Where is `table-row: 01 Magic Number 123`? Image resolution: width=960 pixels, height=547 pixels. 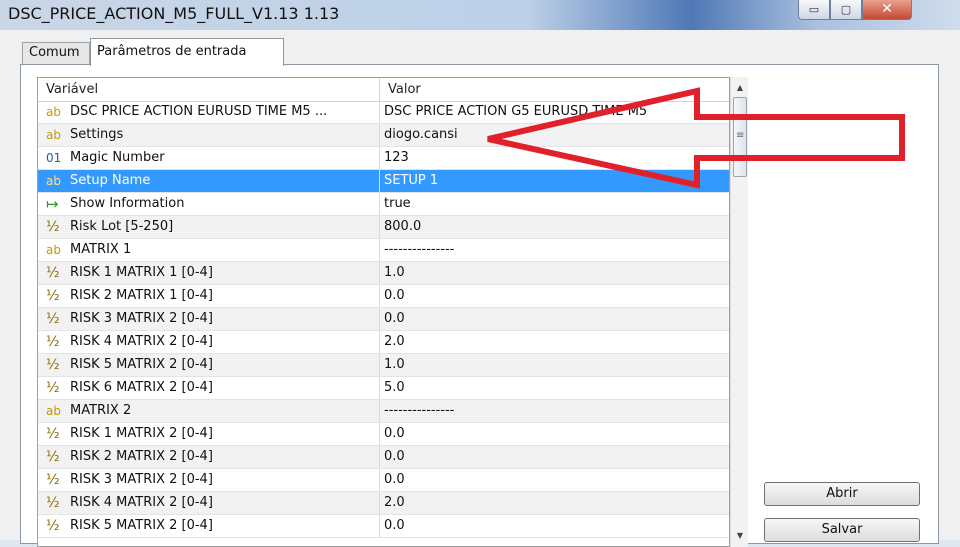
table-row: 01 Magic Number 123 is located at coordinates (383, 158).